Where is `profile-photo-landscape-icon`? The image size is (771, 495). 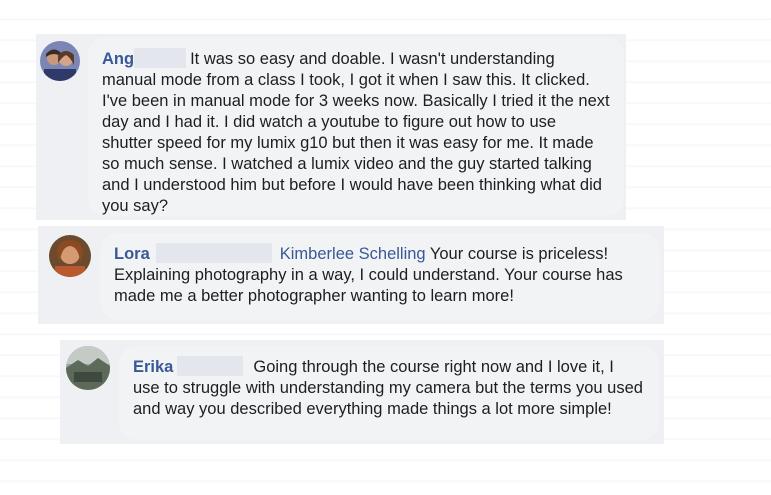 profile-photo-landscape-icon is located at coordinates (88, 368).